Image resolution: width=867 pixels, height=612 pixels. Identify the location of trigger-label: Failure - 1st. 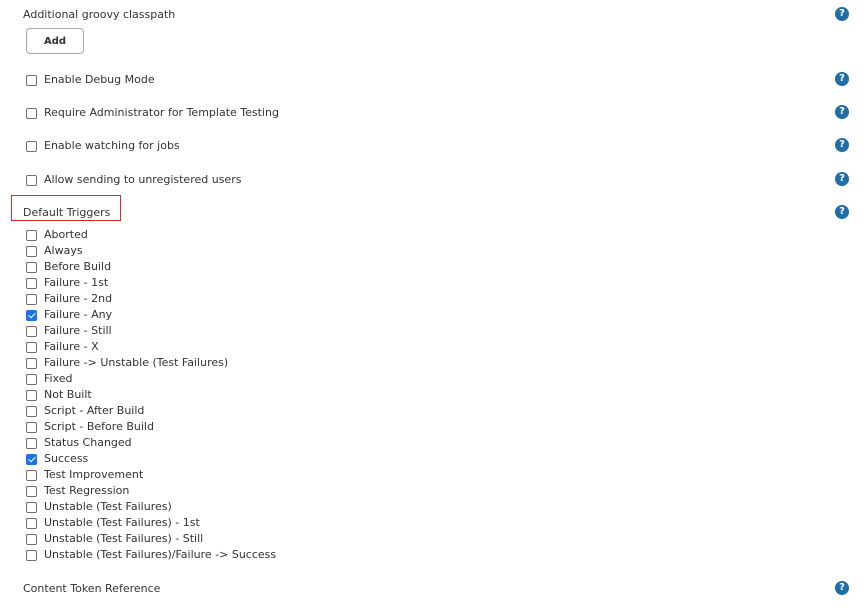
(76, 282).